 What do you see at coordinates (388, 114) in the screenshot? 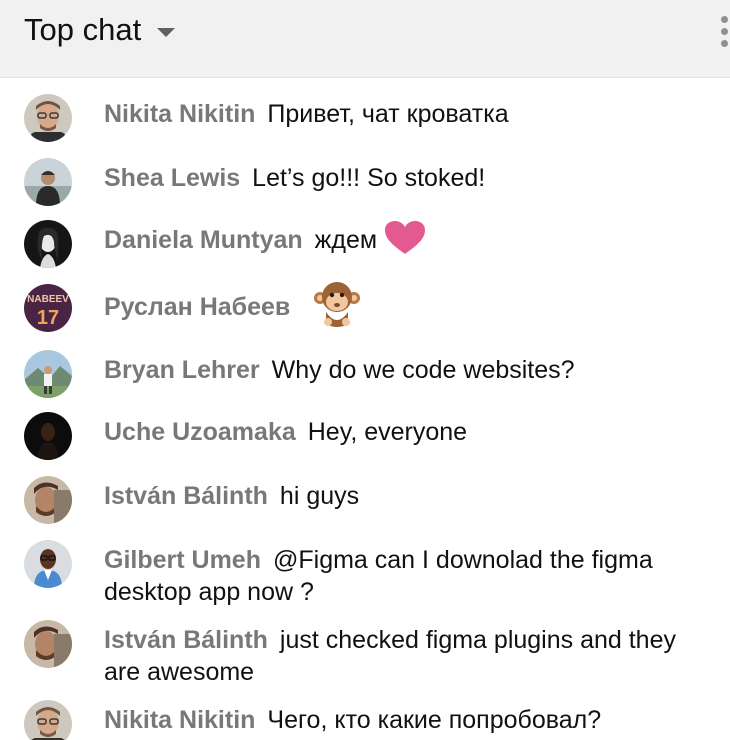
I see `message-text: Привет, чат кроватка` at bounding box center [388, 114].